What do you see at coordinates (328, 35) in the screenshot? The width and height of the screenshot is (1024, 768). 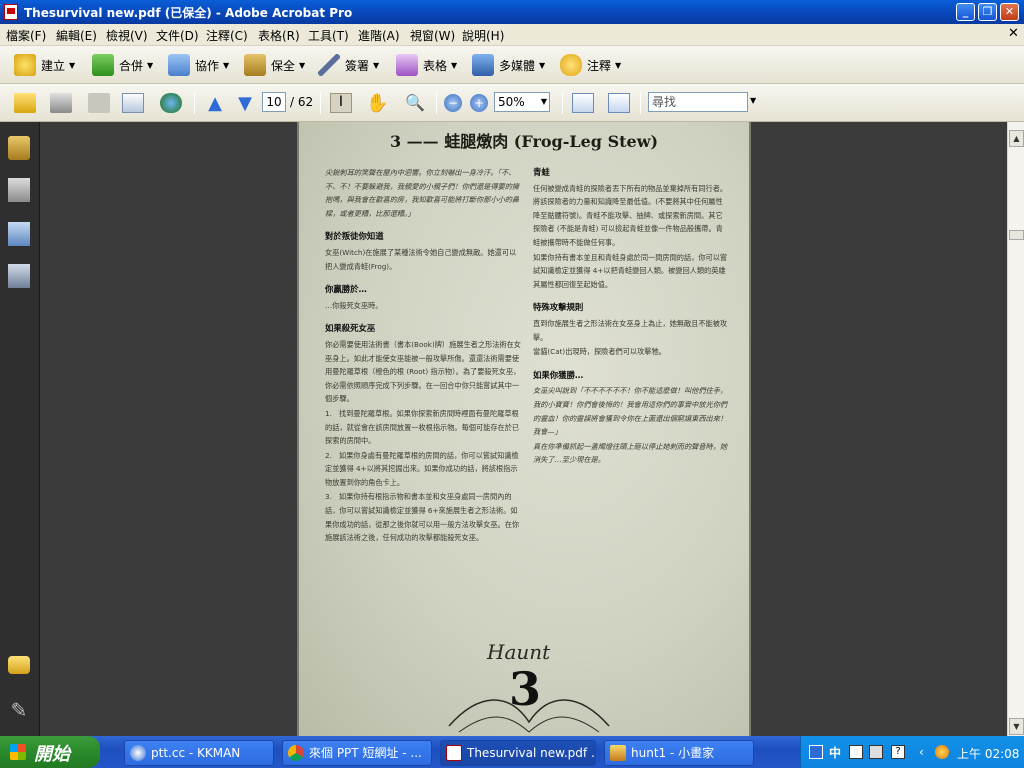 I see `menu-tools: 工具(T)` at bounding box center [328, 35].